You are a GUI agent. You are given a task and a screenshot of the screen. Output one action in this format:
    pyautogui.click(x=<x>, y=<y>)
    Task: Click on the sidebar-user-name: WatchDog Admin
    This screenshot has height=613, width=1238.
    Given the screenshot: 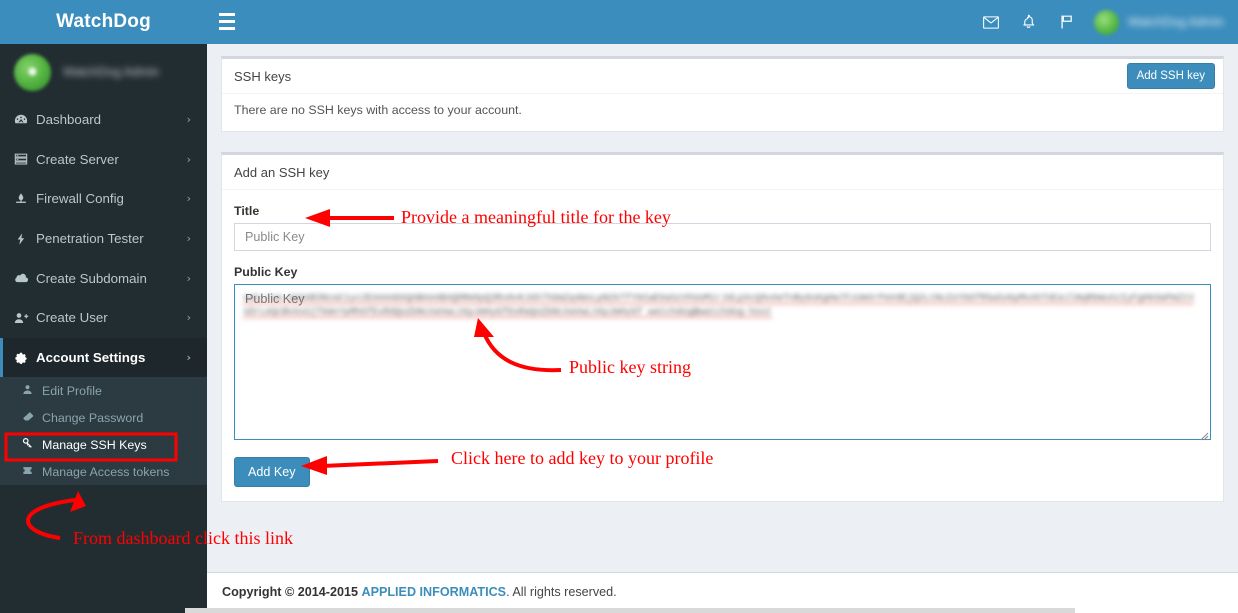 What is the action you would take?
    pyautogui.click(x=111, y=72)
    